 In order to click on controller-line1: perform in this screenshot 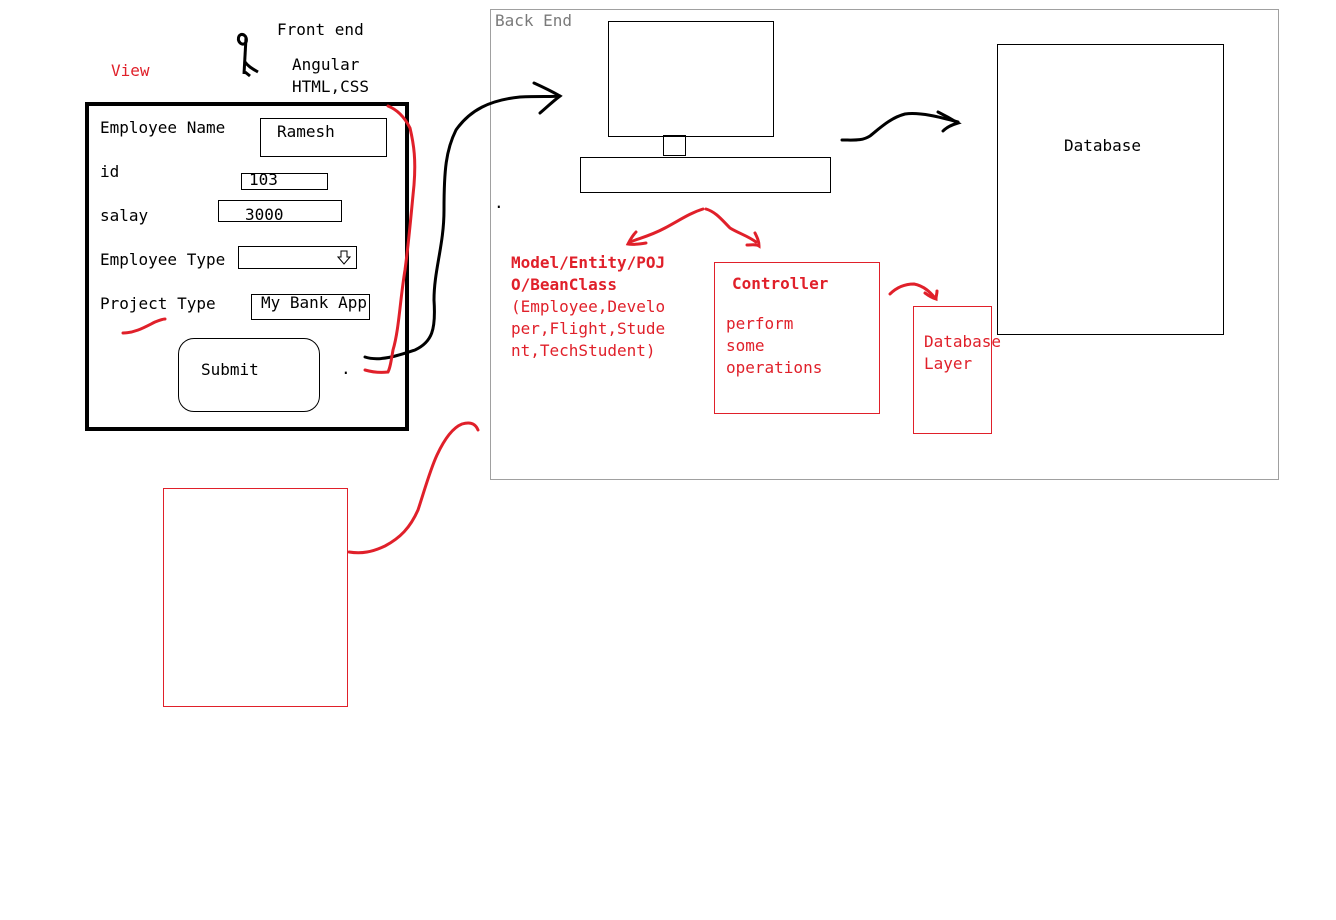, I will do `click(760, 323)`.